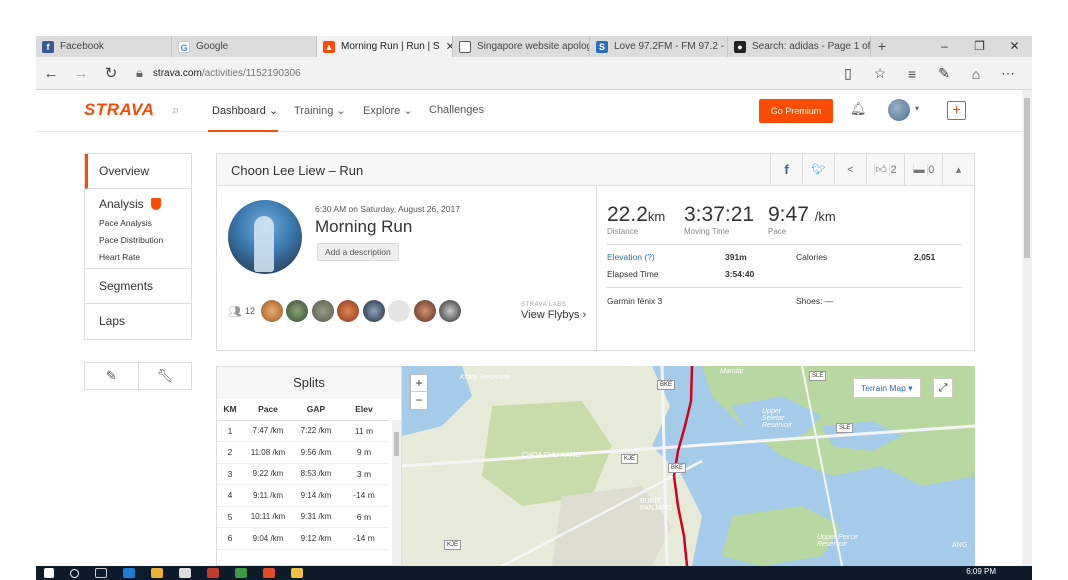 The height and width of the screenshot is (580, 1068). Describe the element at coordinates (786, 170) in the screenshot. I see `facebook-share-icon: f` at that location.